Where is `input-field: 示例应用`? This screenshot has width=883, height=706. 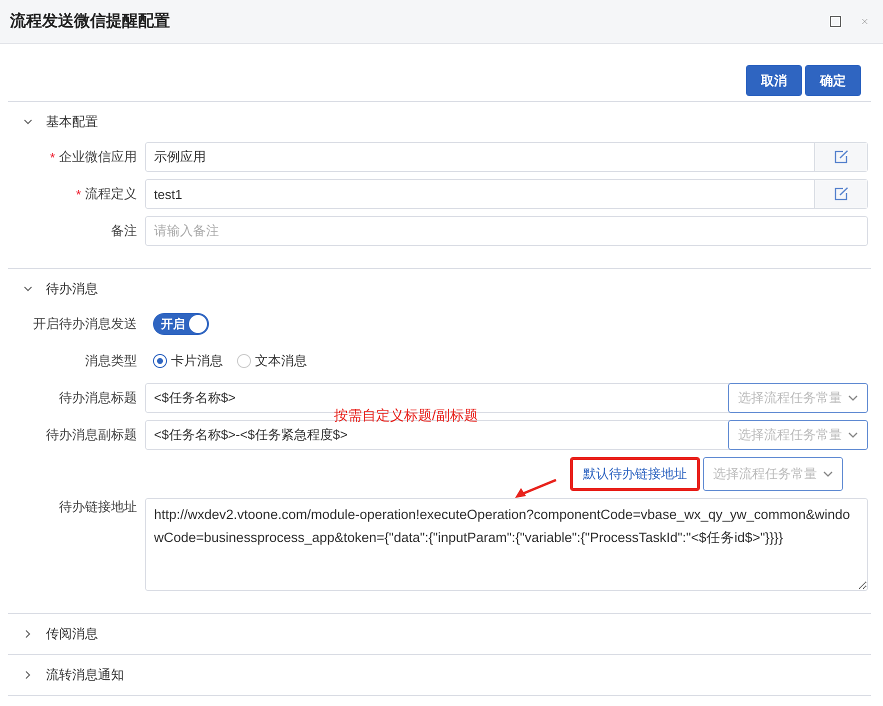
input-field: 示例应用 is located at coordinates (506, 157).